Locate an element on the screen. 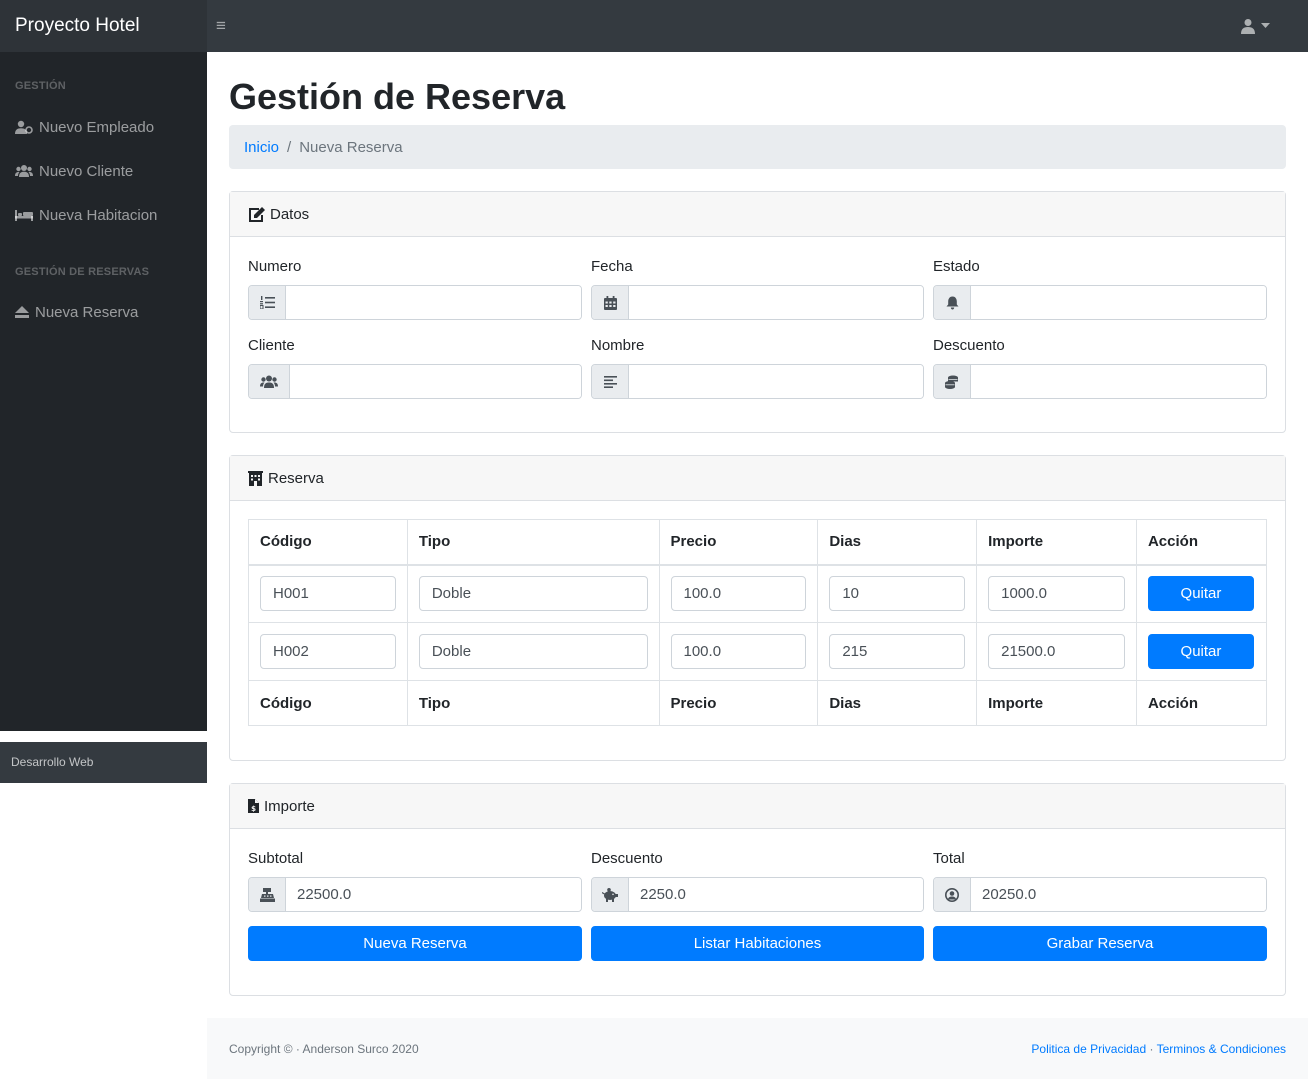  sidebar-item-nuevo-cliente: Nuevo Cliente is located at coordinates (74, 171).